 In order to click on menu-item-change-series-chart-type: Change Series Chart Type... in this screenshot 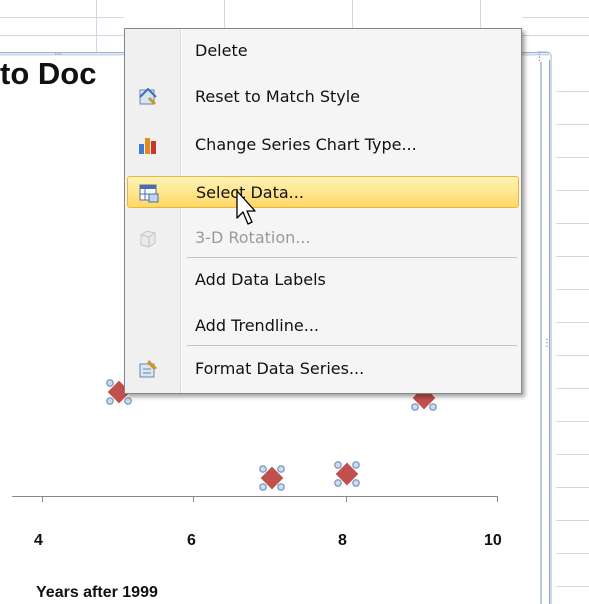, I will do `click(323, 145)`.